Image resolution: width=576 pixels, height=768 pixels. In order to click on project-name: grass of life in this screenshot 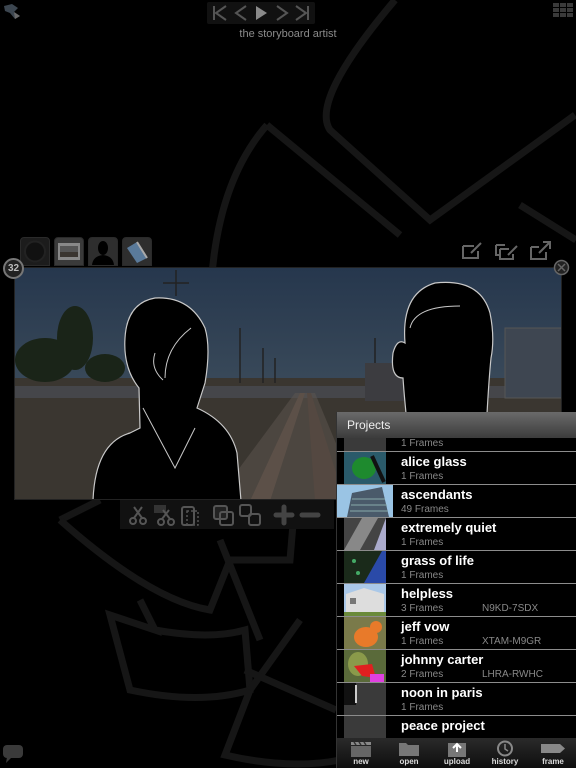, I will do `click(437, 560)`.